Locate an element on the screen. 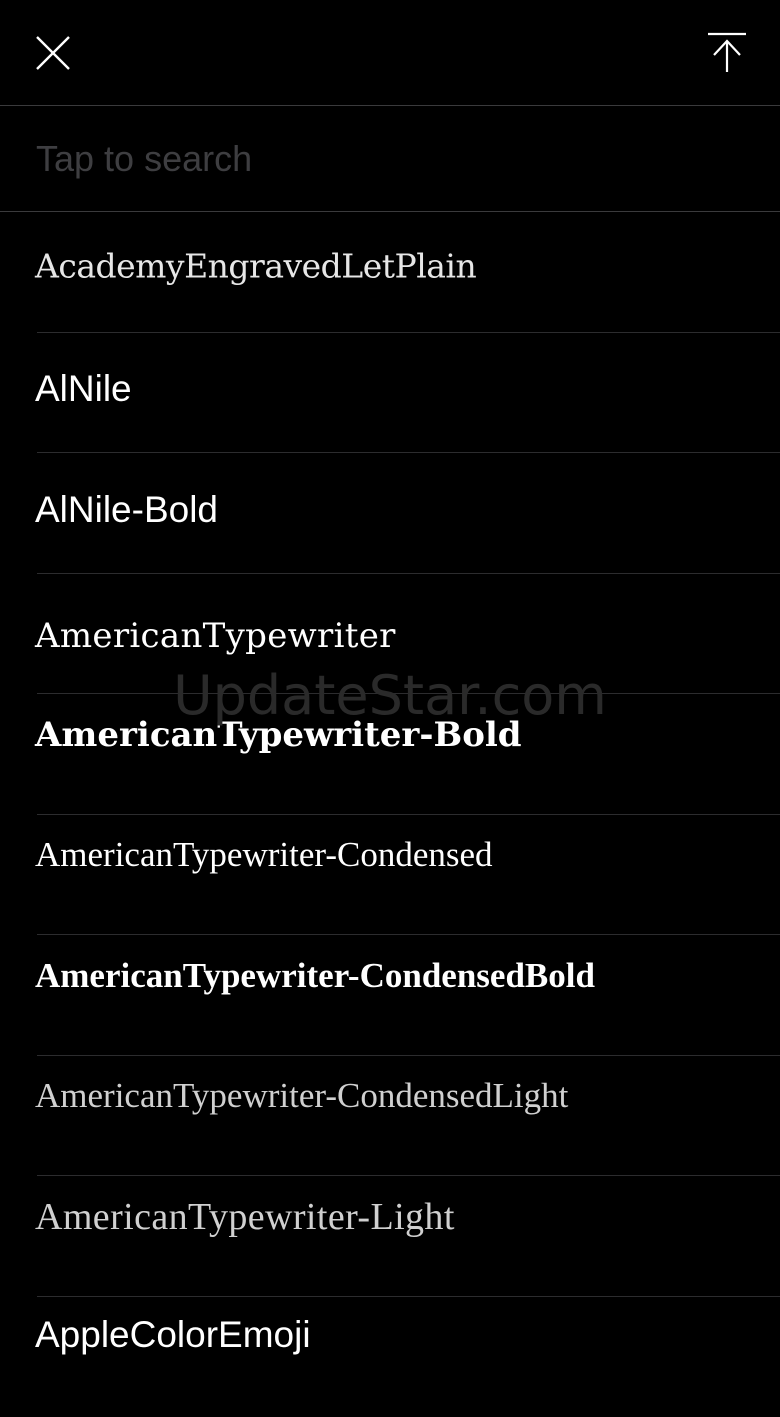  font-list-item: AmericanTypewriter-Light is located at coordinates (390, 1236).